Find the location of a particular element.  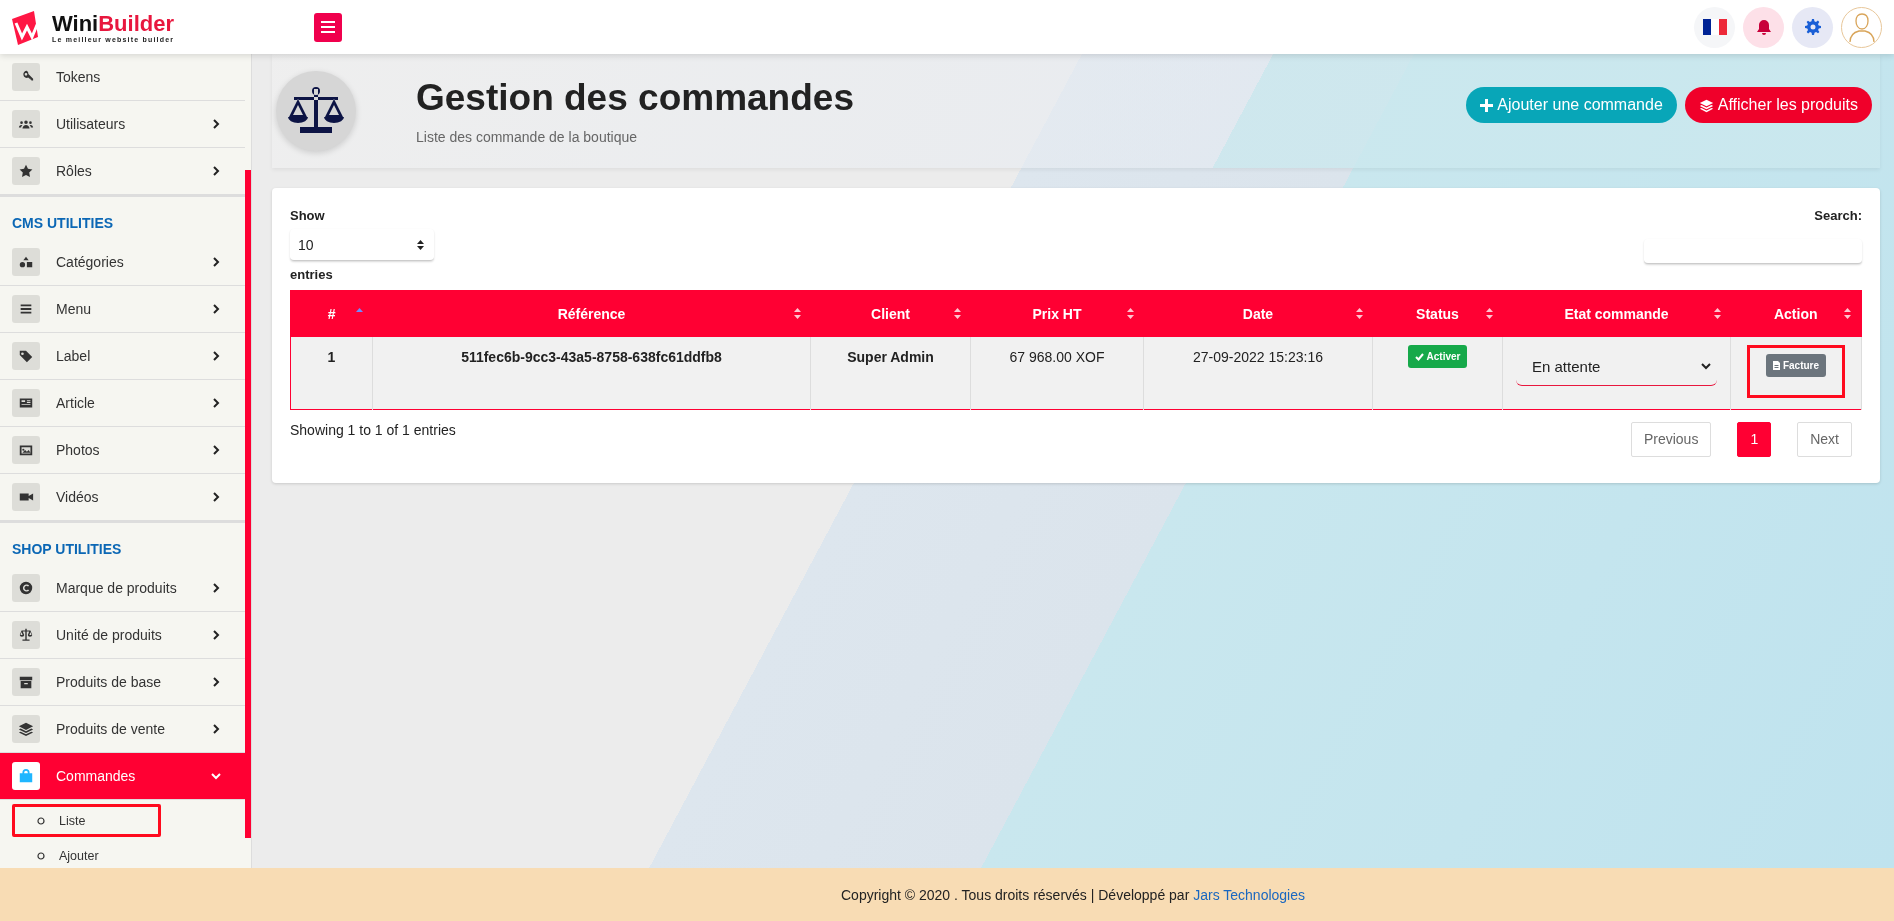

table-cell: 1 is located at coordinates (331, 373).